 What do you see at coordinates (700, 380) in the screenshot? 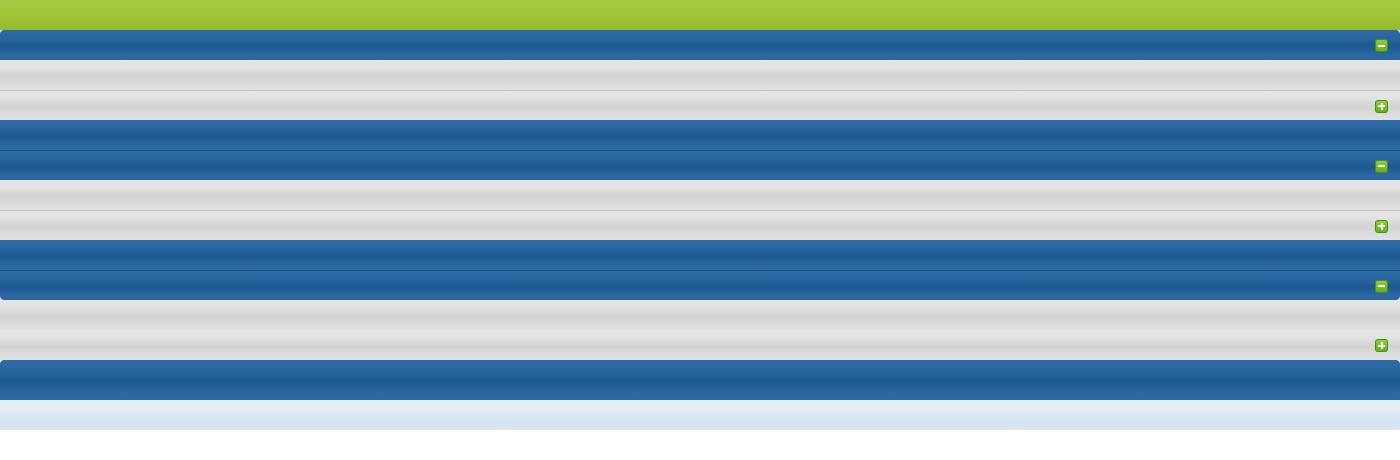
I see `panel-3-footer` at bounding box center [700, 380].